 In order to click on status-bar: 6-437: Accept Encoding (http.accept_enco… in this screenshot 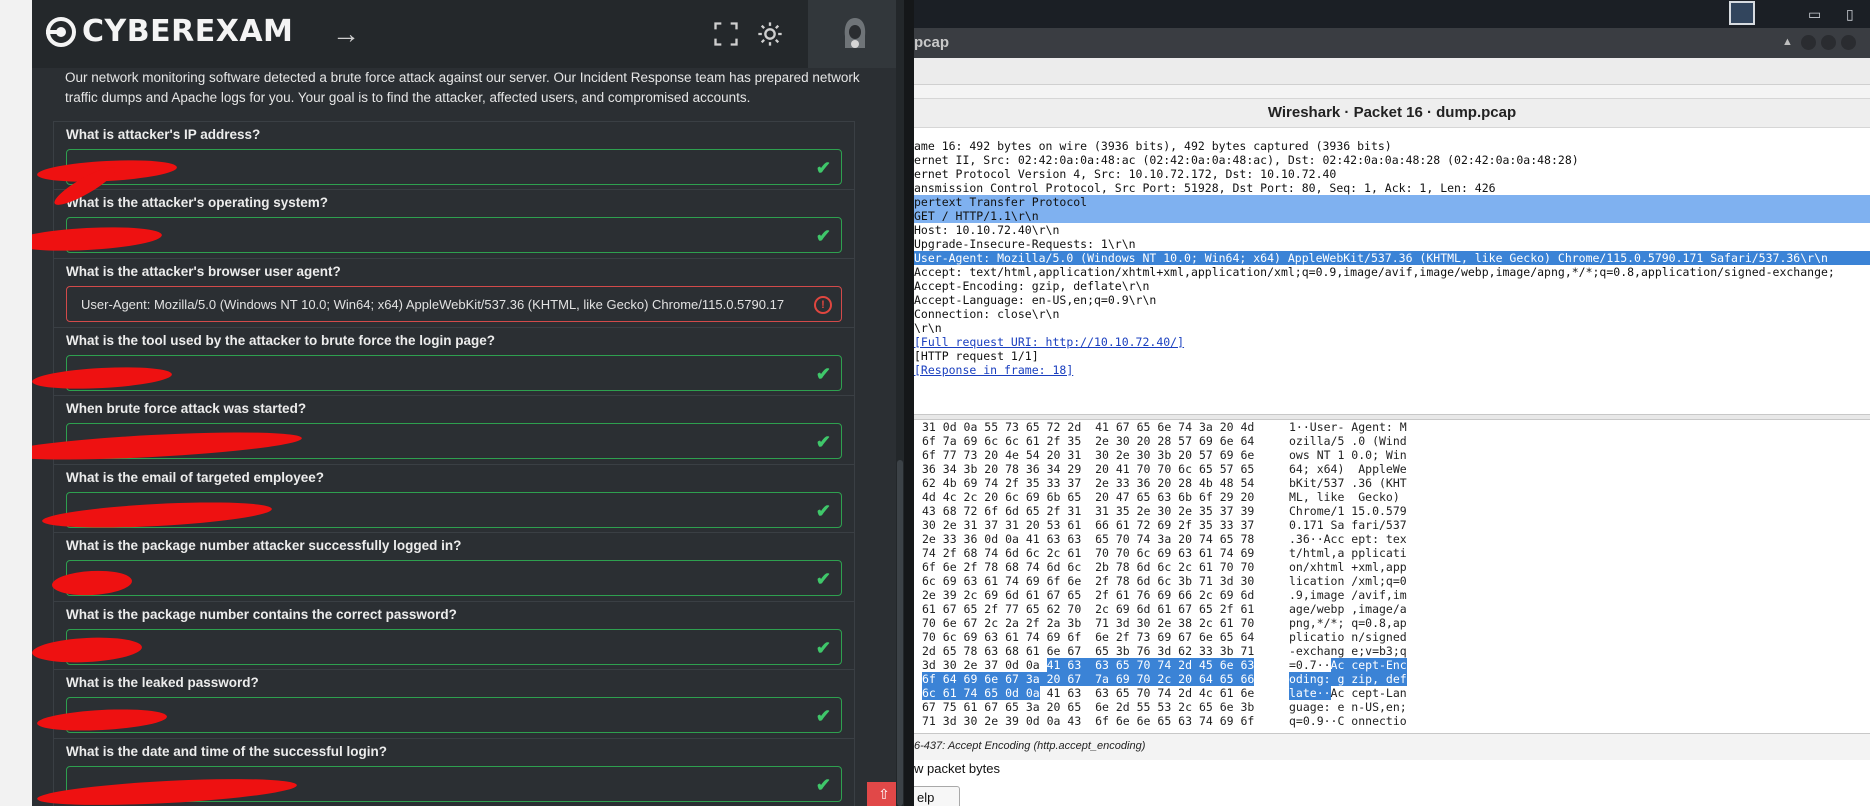, I will do `click(1392, 746)`.